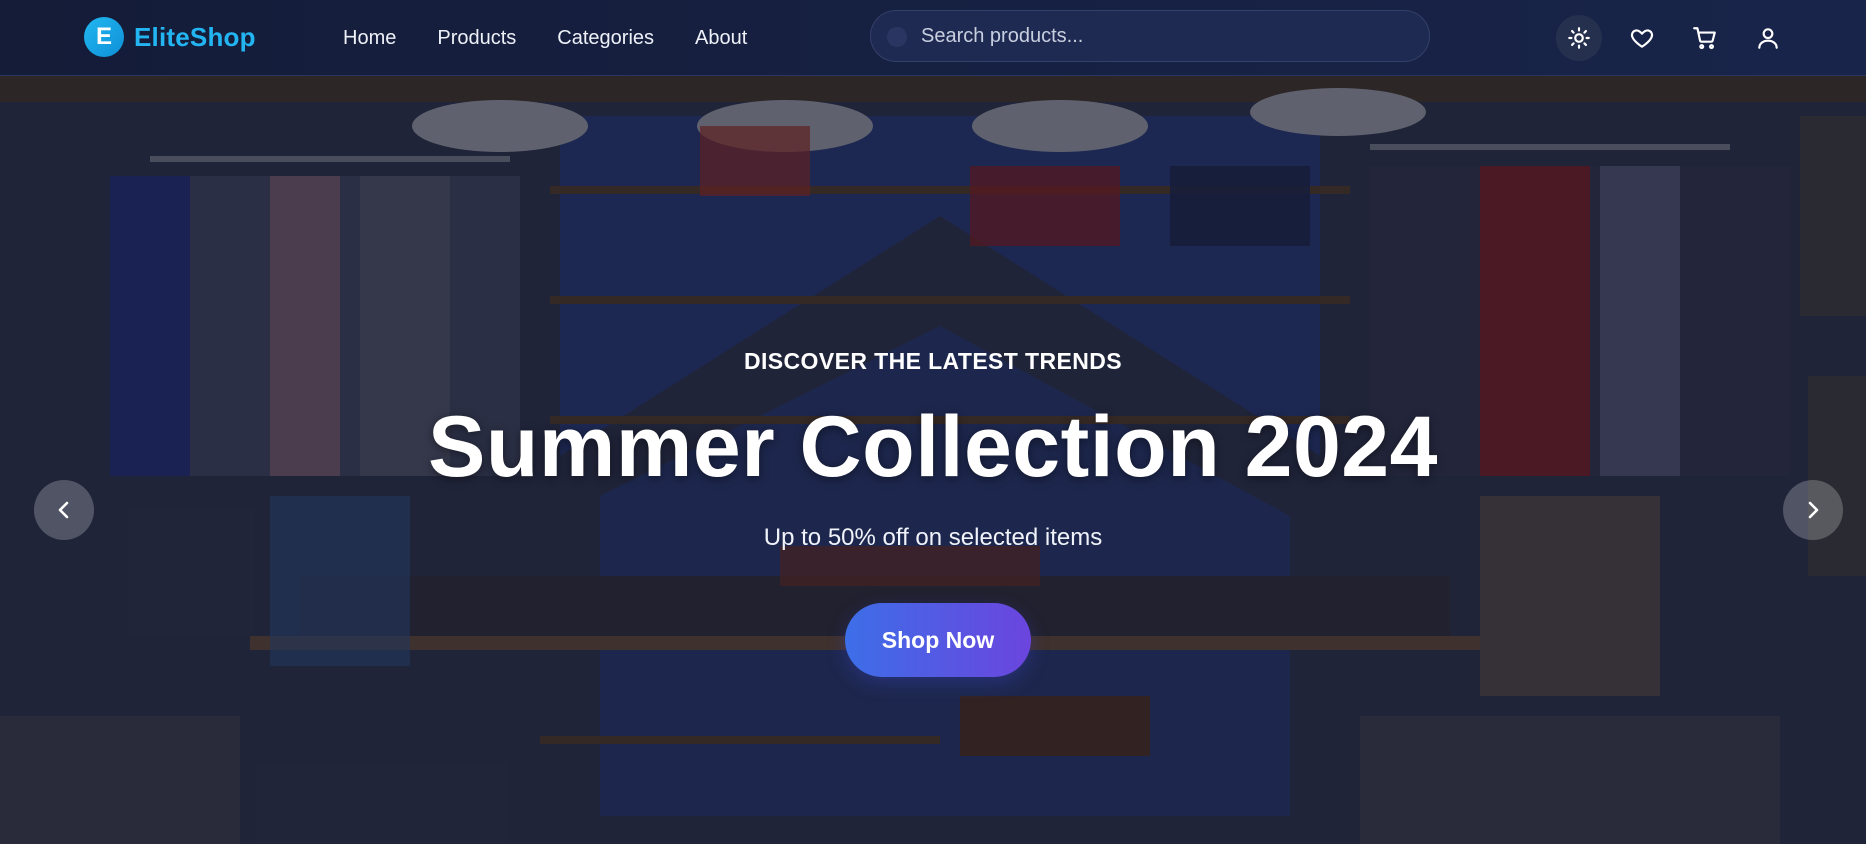  Describe the element at coordinates (897, 37) in the screenshot. I see `search-icon` at that location.